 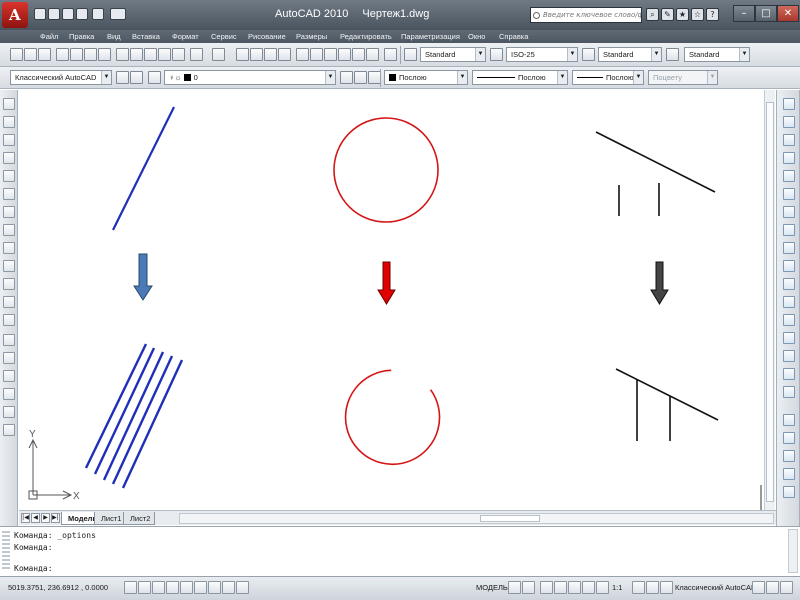 I want to click on copy-object-icon, so click(x=789, y=122).